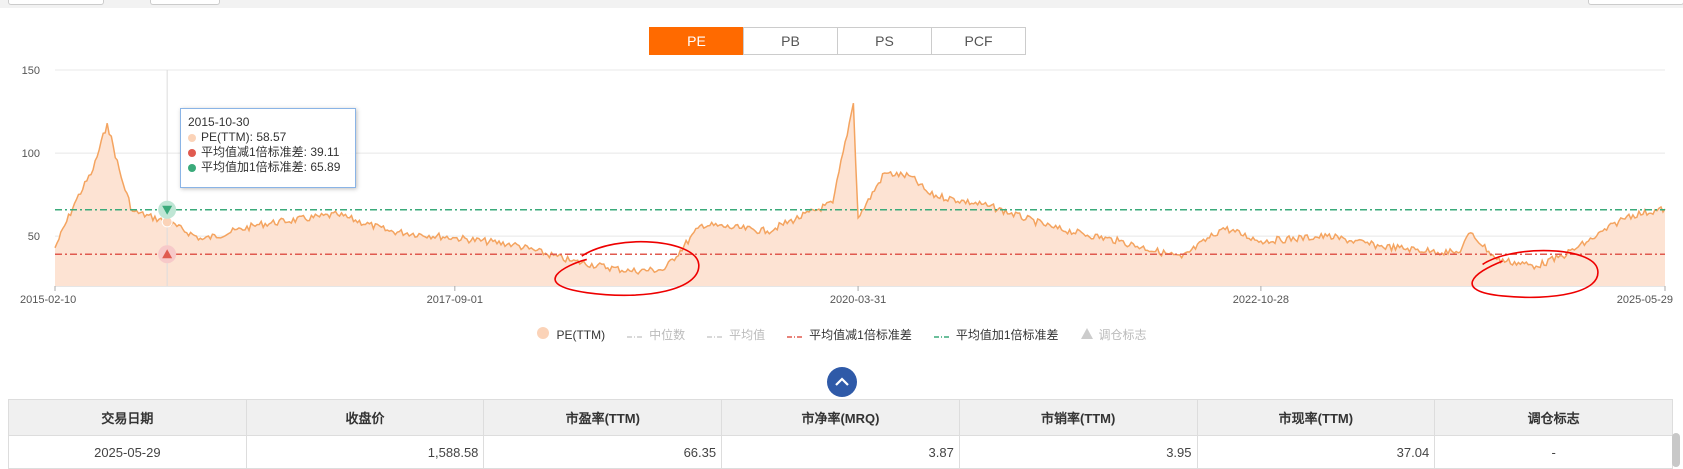 The height and width of the screenshot is (469, 1683). What do you see at coordinates (1086, 334) in the screenshot?
I see `triangle-icon` at bounding box center [1086, 334].